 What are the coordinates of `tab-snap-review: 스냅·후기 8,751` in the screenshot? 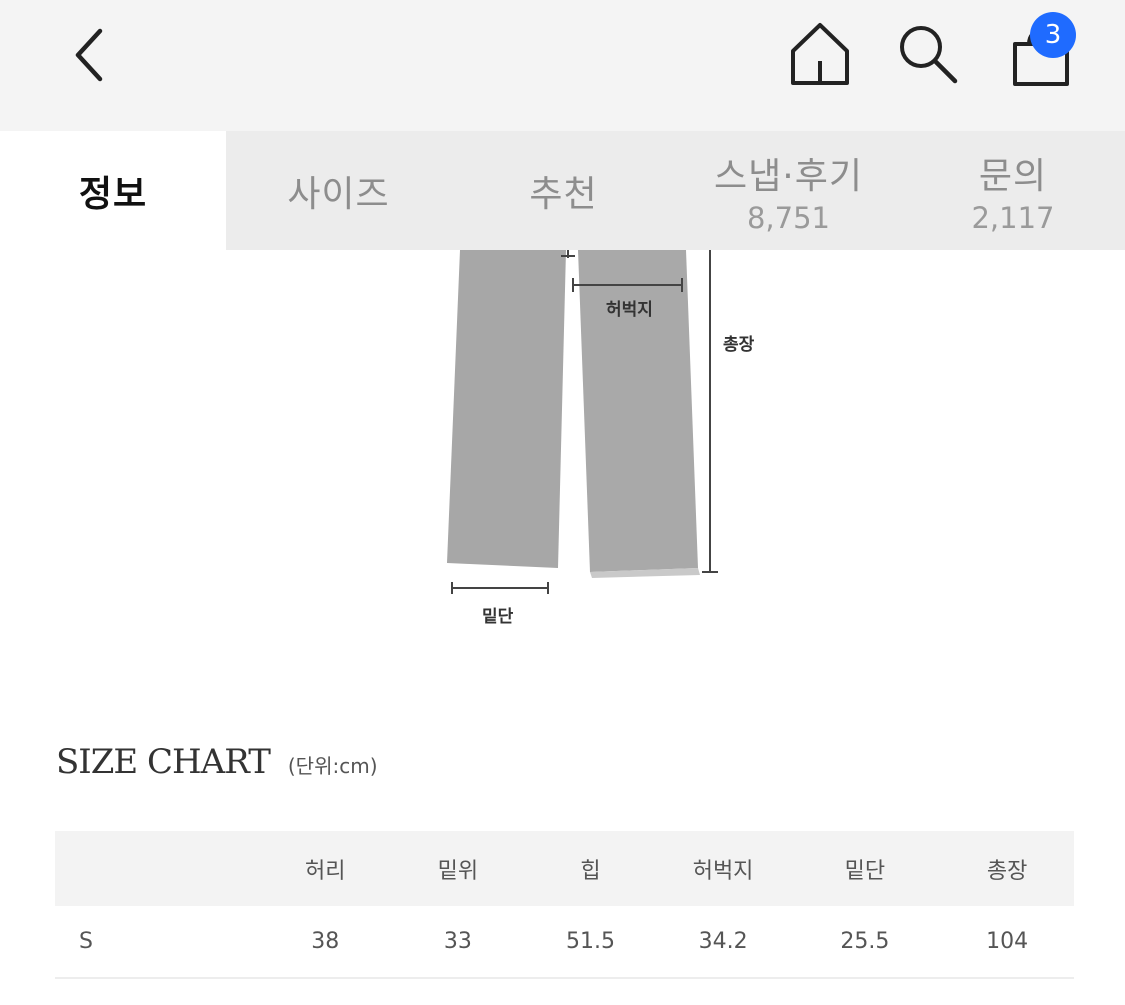 It's located at (788, 190).